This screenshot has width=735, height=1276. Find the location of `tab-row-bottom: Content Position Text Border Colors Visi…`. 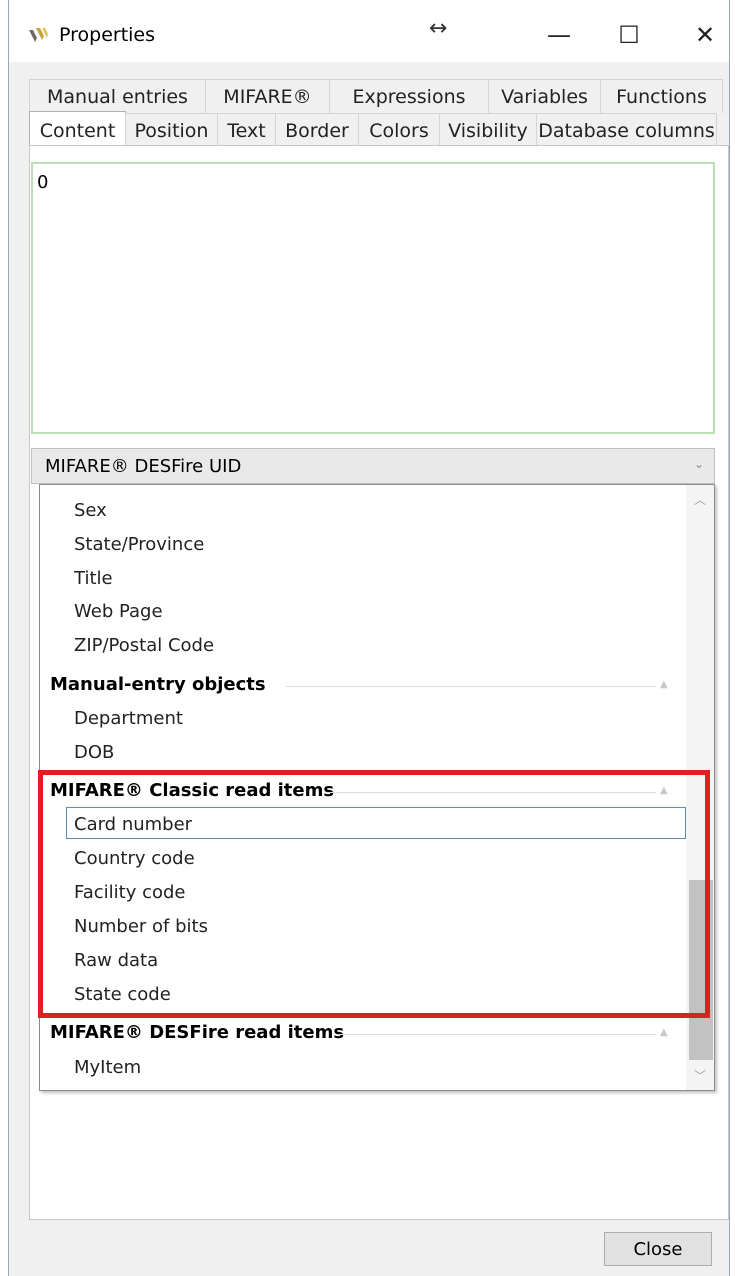

tab-row-bottom: Content Position Text Border Colors Visi… is located at coordinates (373, 130).